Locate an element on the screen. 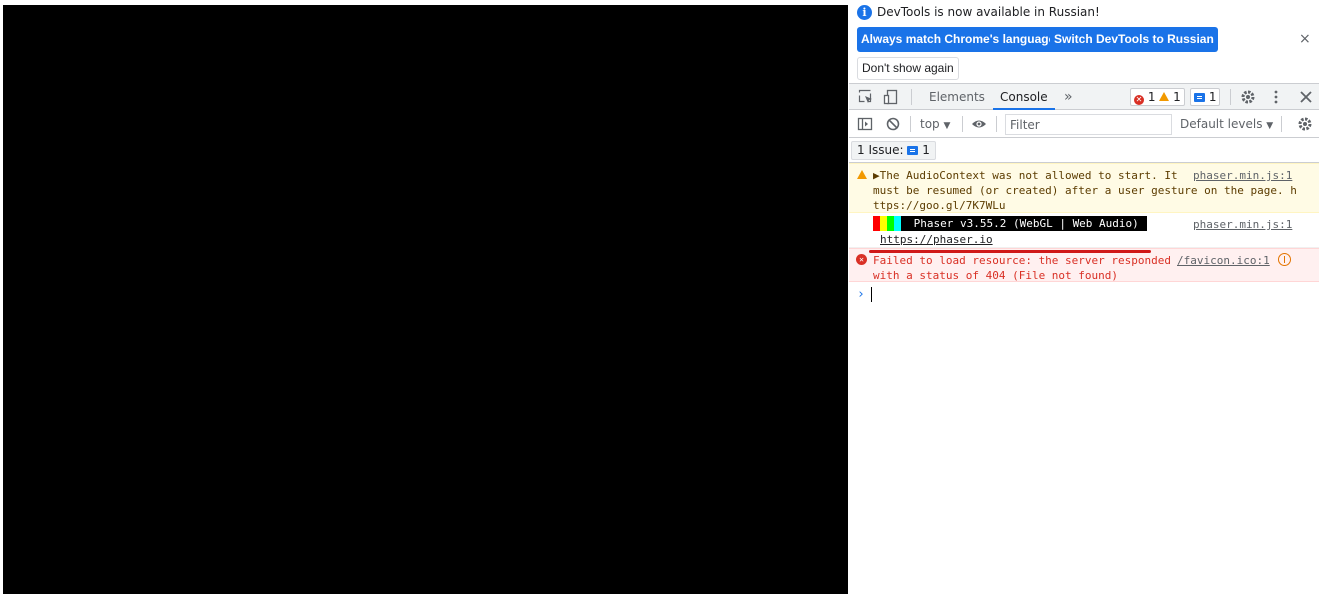  clear-console-icon is located at coordinates (893, 124).